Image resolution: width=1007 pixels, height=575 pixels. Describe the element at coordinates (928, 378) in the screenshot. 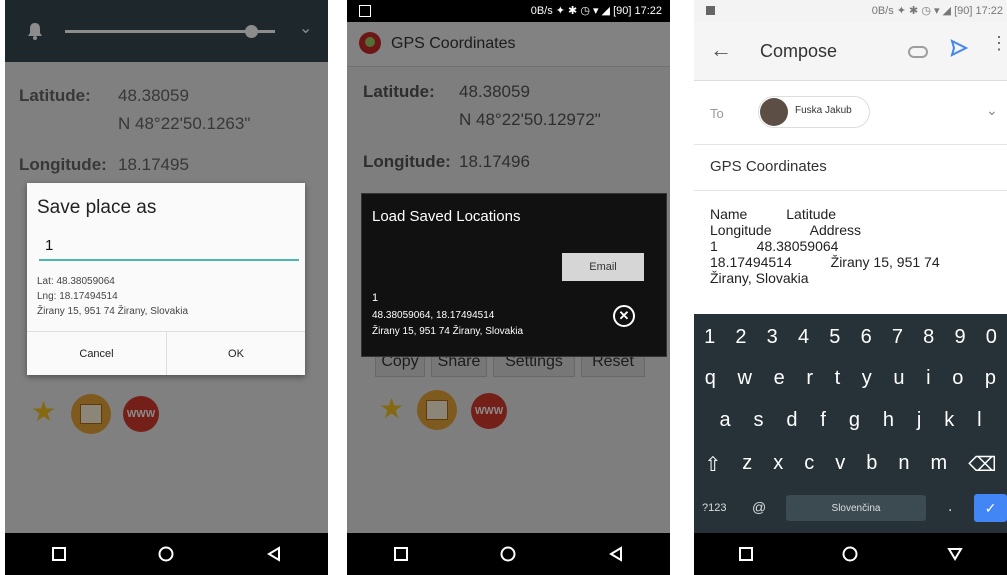

I see `key: i` at that location.